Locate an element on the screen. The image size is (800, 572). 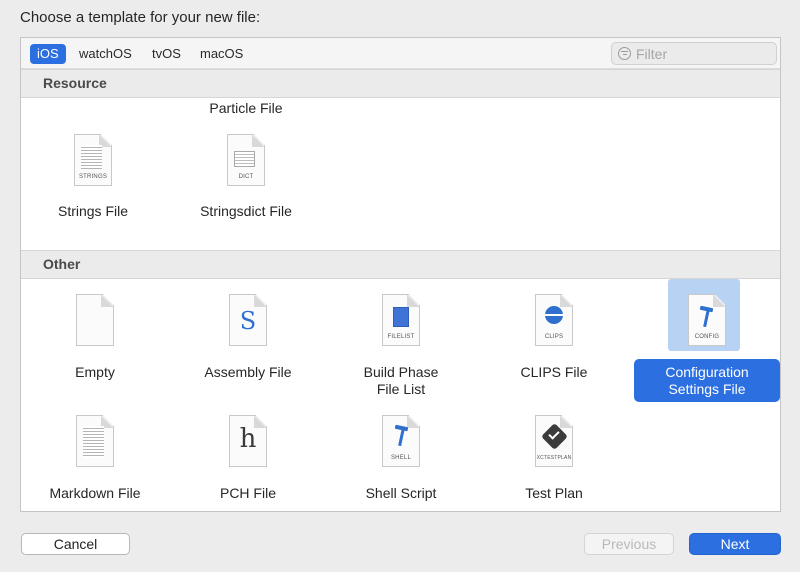
template-label-line1: Configuration is located at coordinates (707, 372).